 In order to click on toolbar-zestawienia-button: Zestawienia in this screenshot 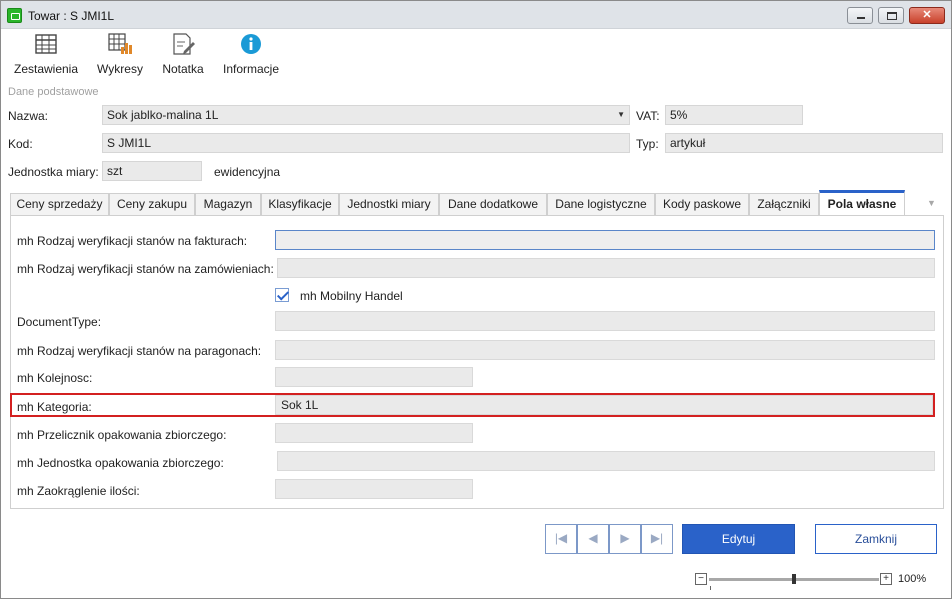, I will do `click(46, 55)`.